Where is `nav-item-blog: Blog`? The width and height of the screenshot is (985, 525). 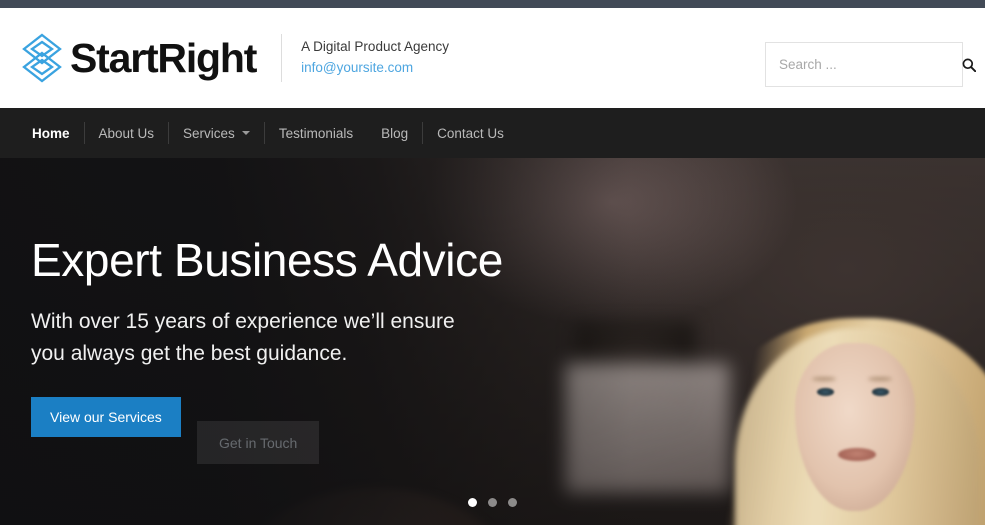 nav-item-blog: Blog is located at coordinates (394, 133).